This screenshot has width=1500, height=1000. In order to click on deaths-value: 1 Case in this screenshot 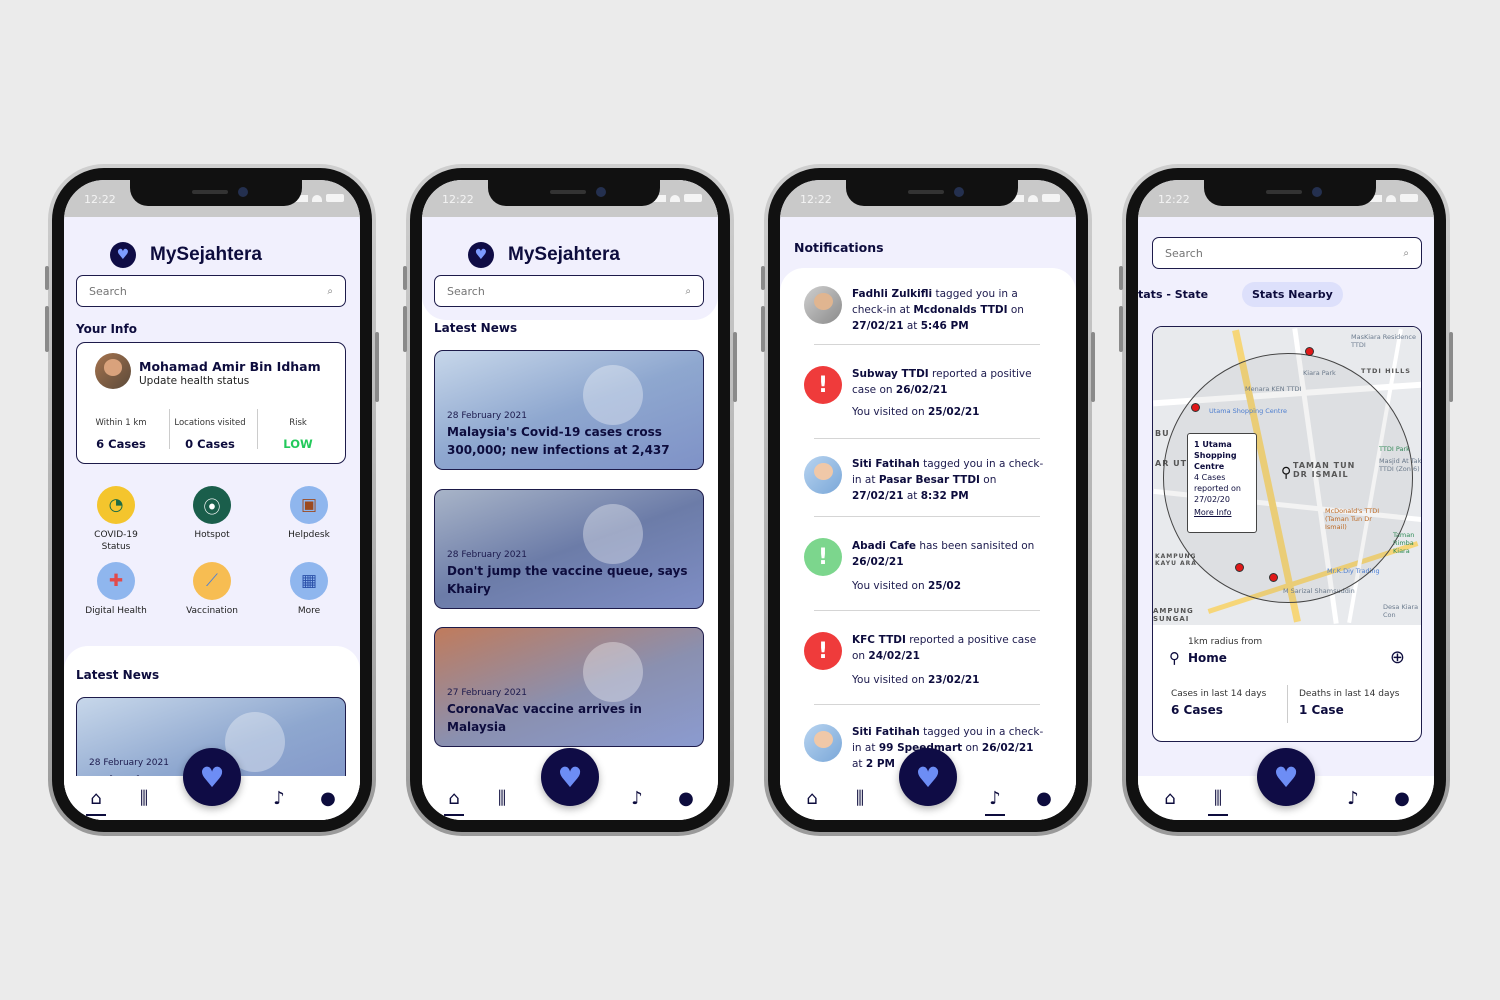, I will do `click(1321, 710)`.